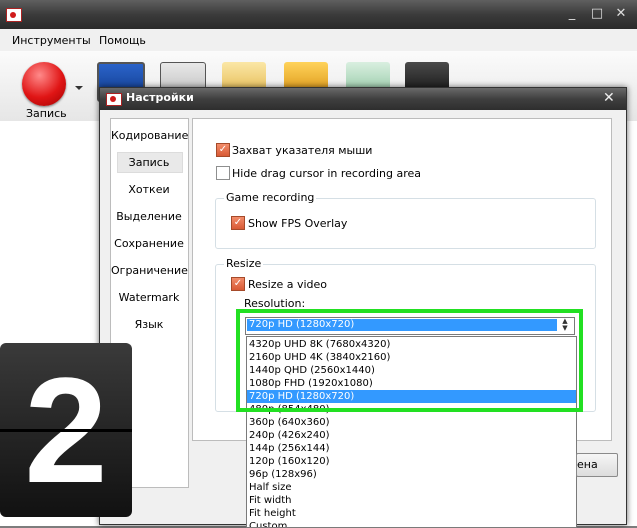 This screenshot has width=637, height=528. What do you see at coordinates (149, 297) in the screenshot?
I see `nav-item-watermark: Watermark` at bounding box center [149, 297].